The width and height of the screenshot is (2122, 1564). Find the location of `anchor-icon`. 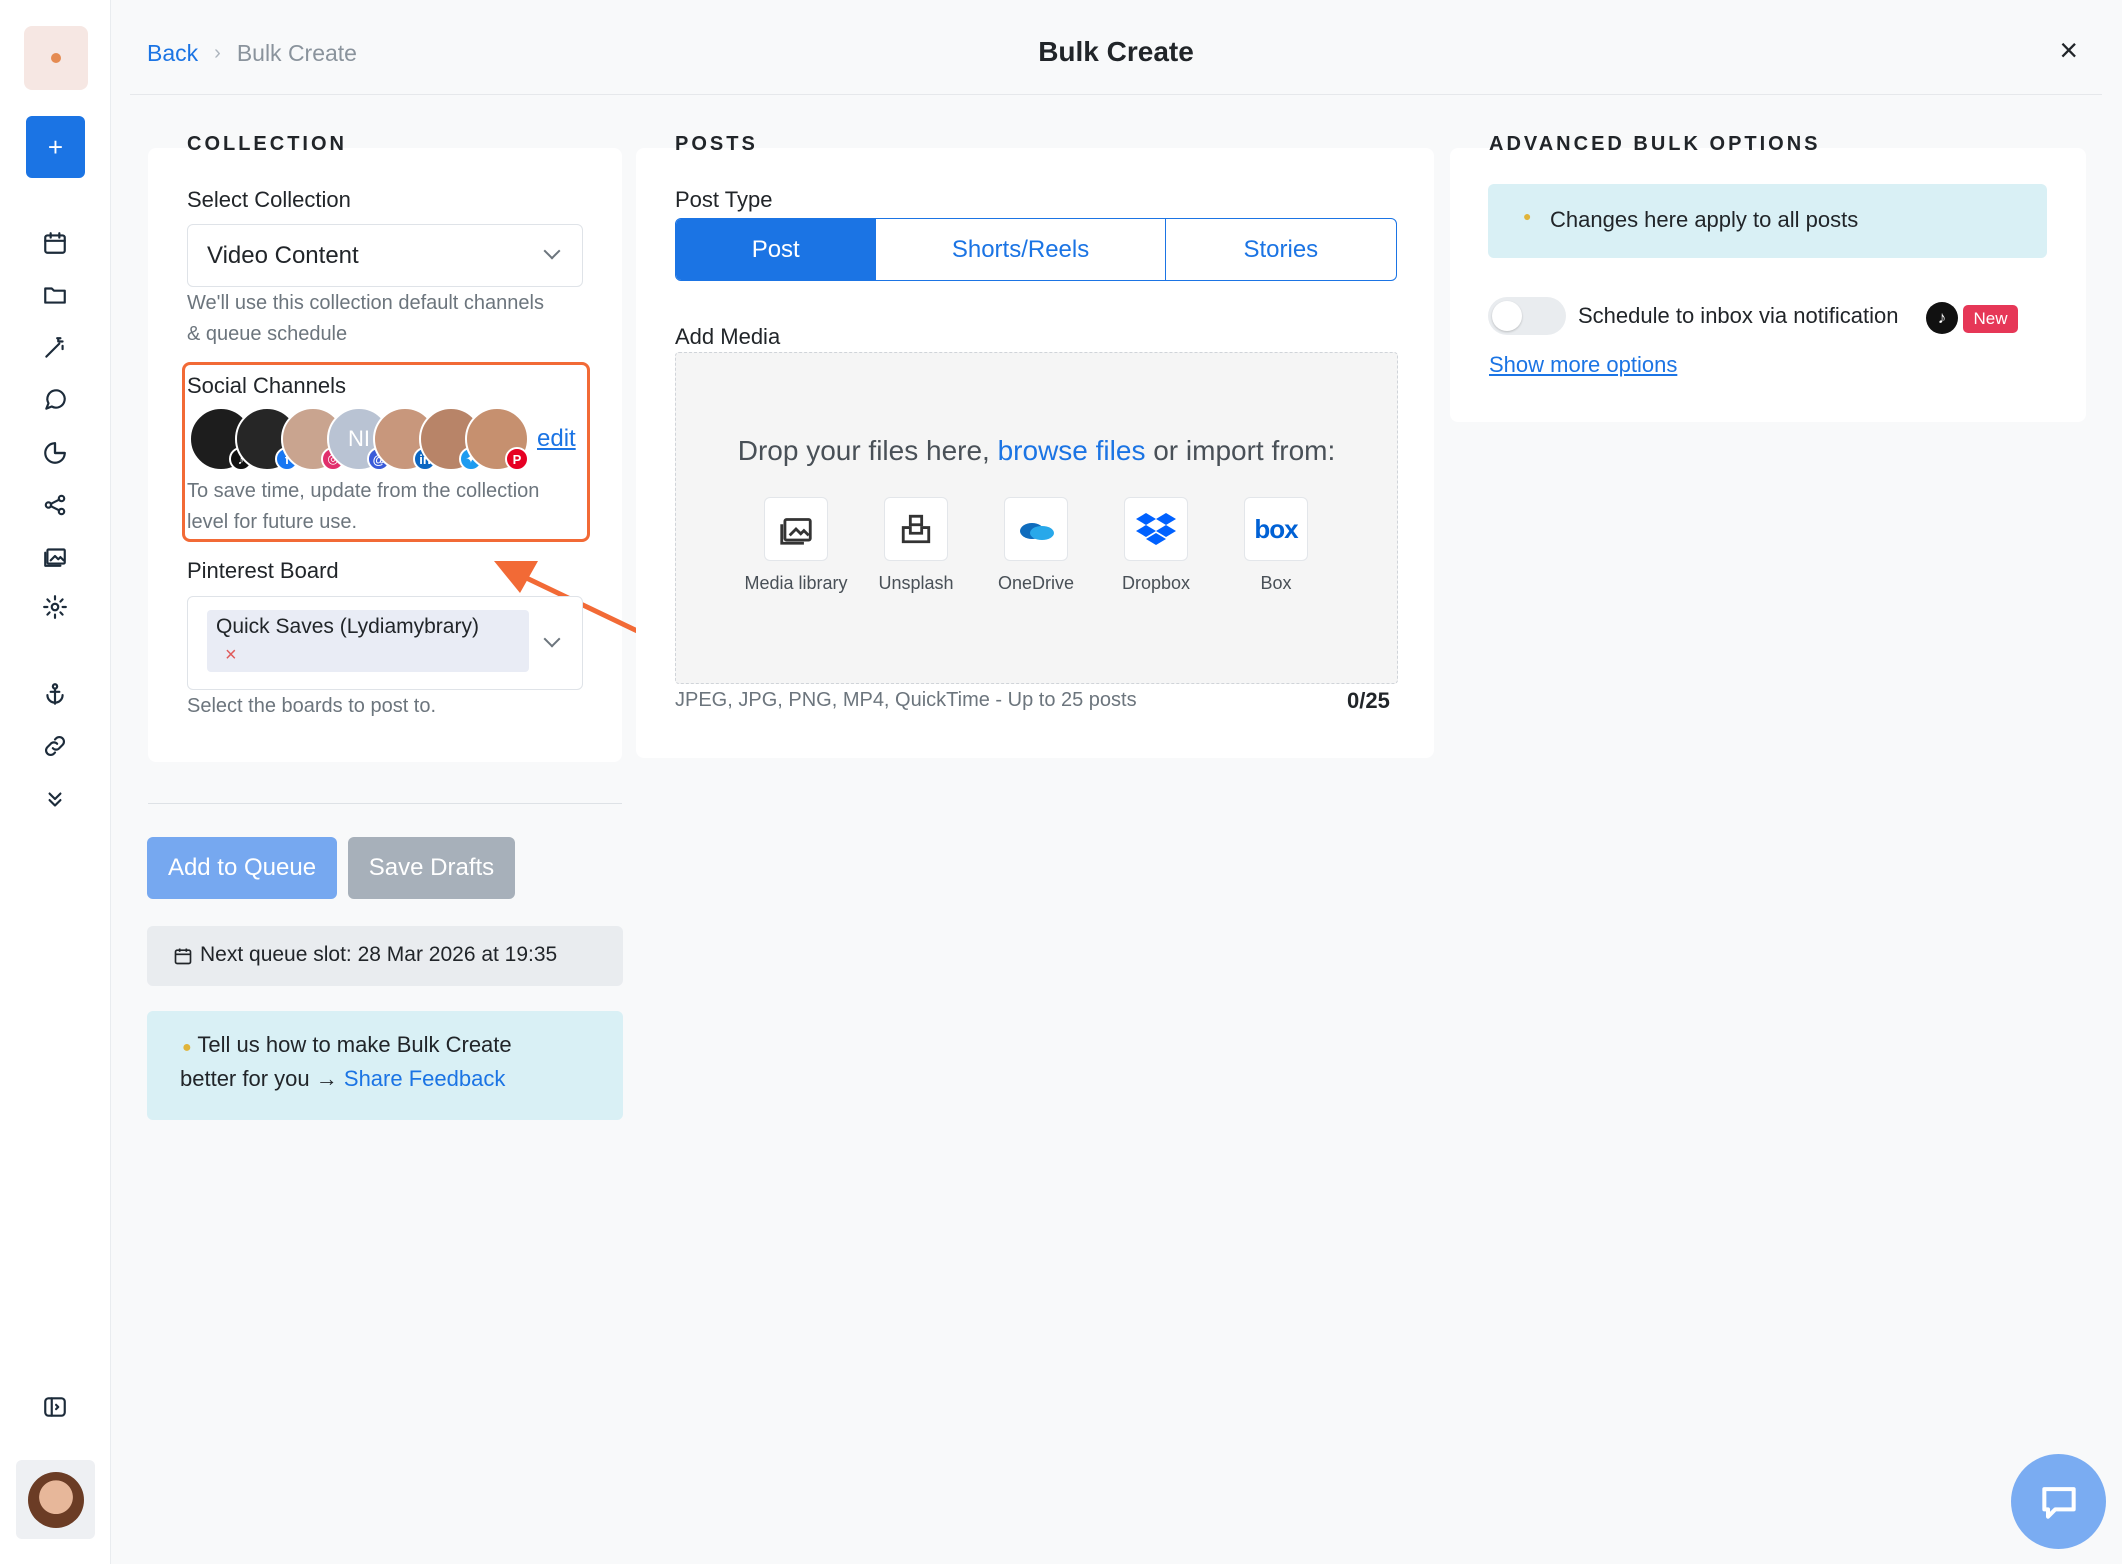

anchor-icon is located at coordinates (55, 694).